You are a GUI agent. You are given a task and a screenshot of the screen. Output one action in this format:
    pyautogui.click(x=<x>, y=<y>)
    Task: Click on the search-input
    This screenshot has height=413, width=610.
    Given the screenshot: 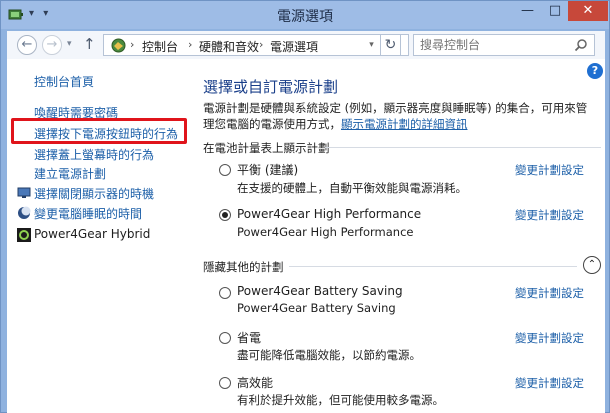 What is the action you would take?
    pyautogui.click(x=494, y=45)
    